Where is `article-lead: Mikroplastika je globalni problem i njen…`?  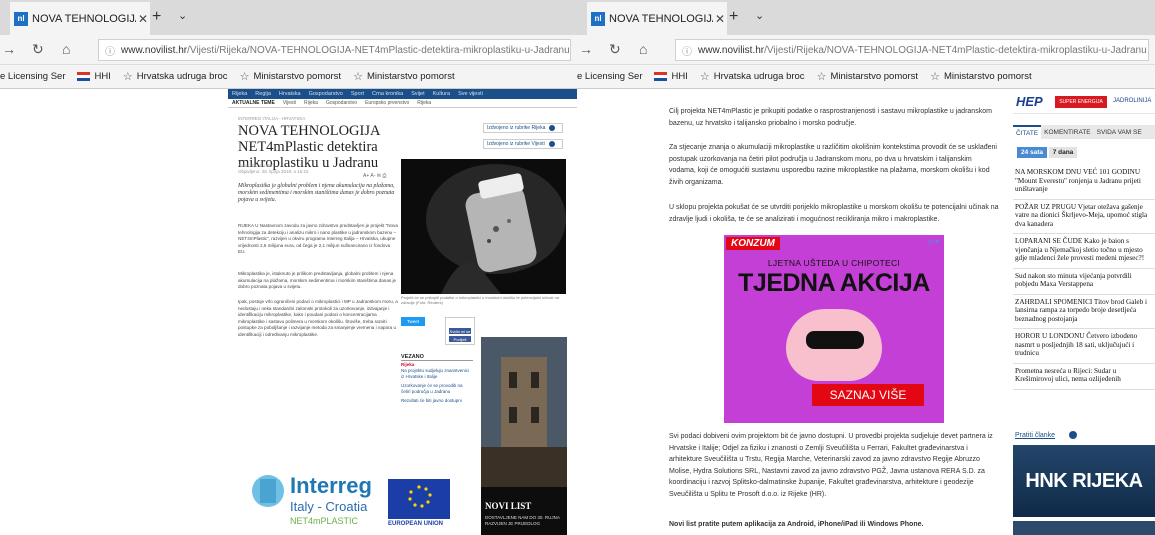
article-lead: Mikroplastika je globalni problem i njen… is located at coordinates (316, 193).